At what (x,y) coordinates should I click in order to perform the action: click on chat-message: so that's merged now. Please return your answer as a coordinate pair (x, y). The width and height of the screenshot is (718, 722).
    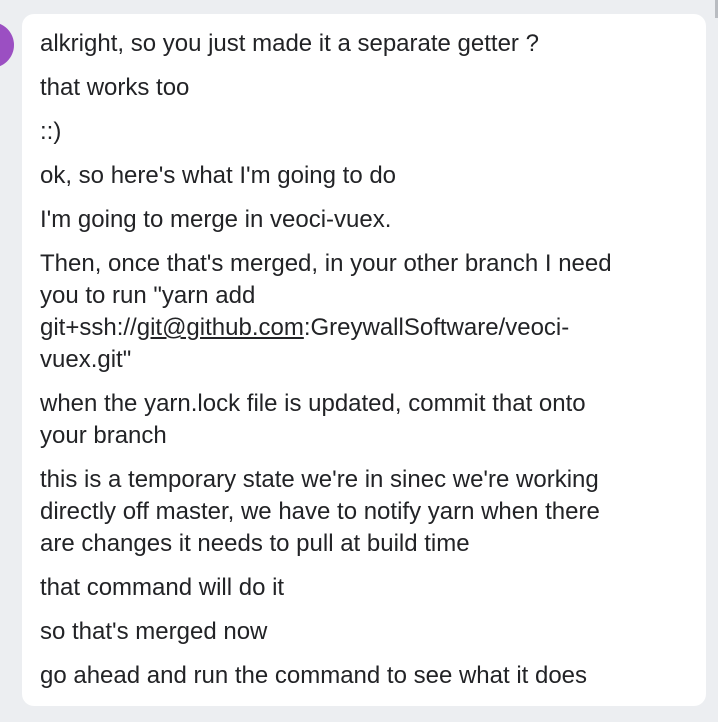
    Looking at the image, I should click on (154, 631).